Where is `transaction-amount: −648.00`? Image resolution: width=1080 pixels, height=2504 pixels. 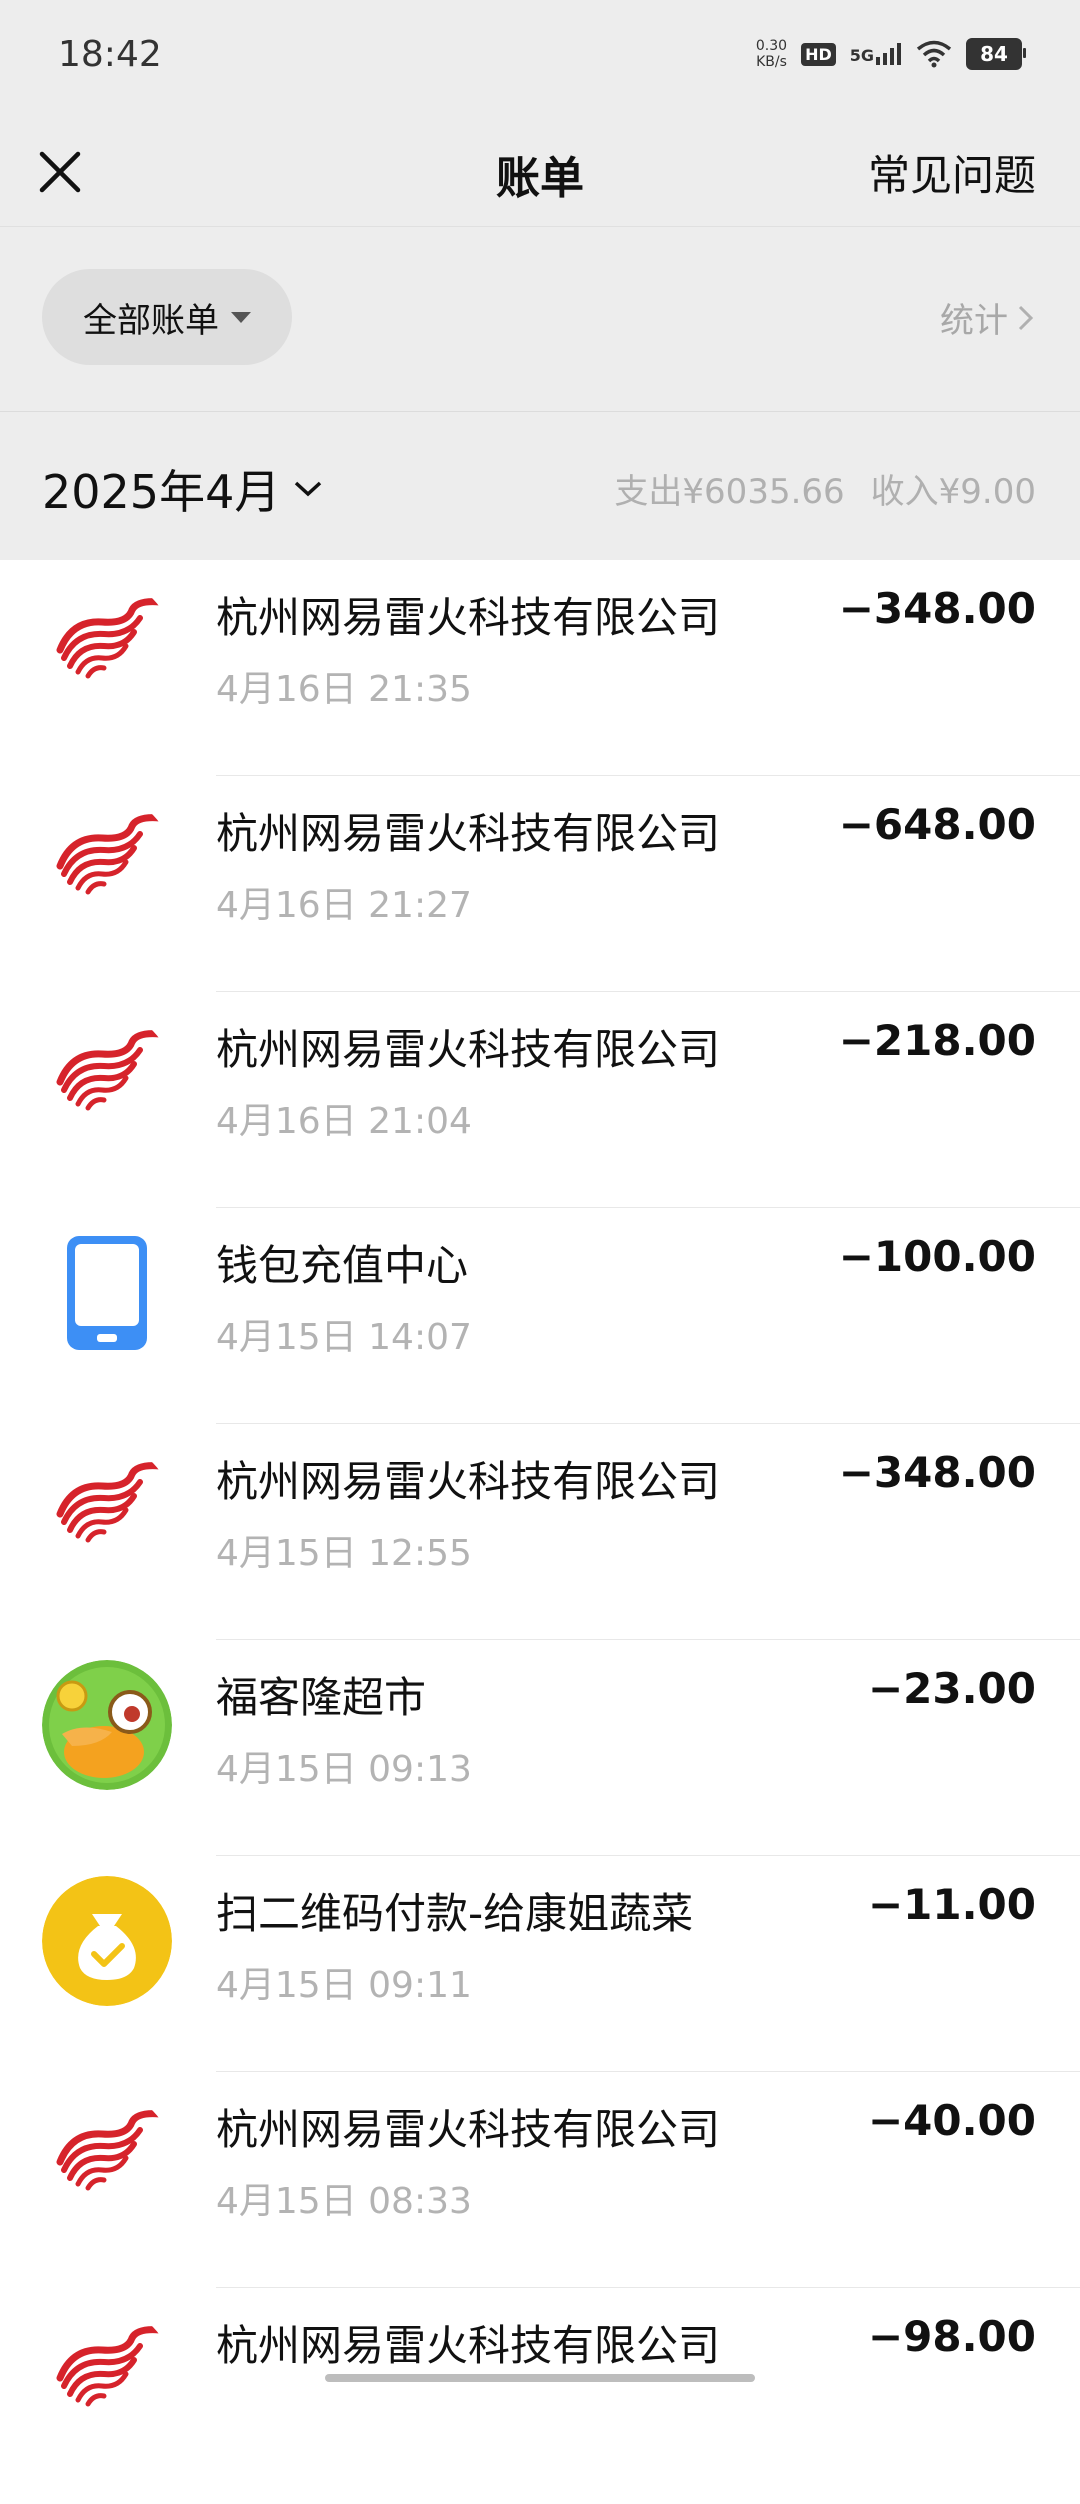
transaction-amount: −648.00 is located at coordinates (937, 824).